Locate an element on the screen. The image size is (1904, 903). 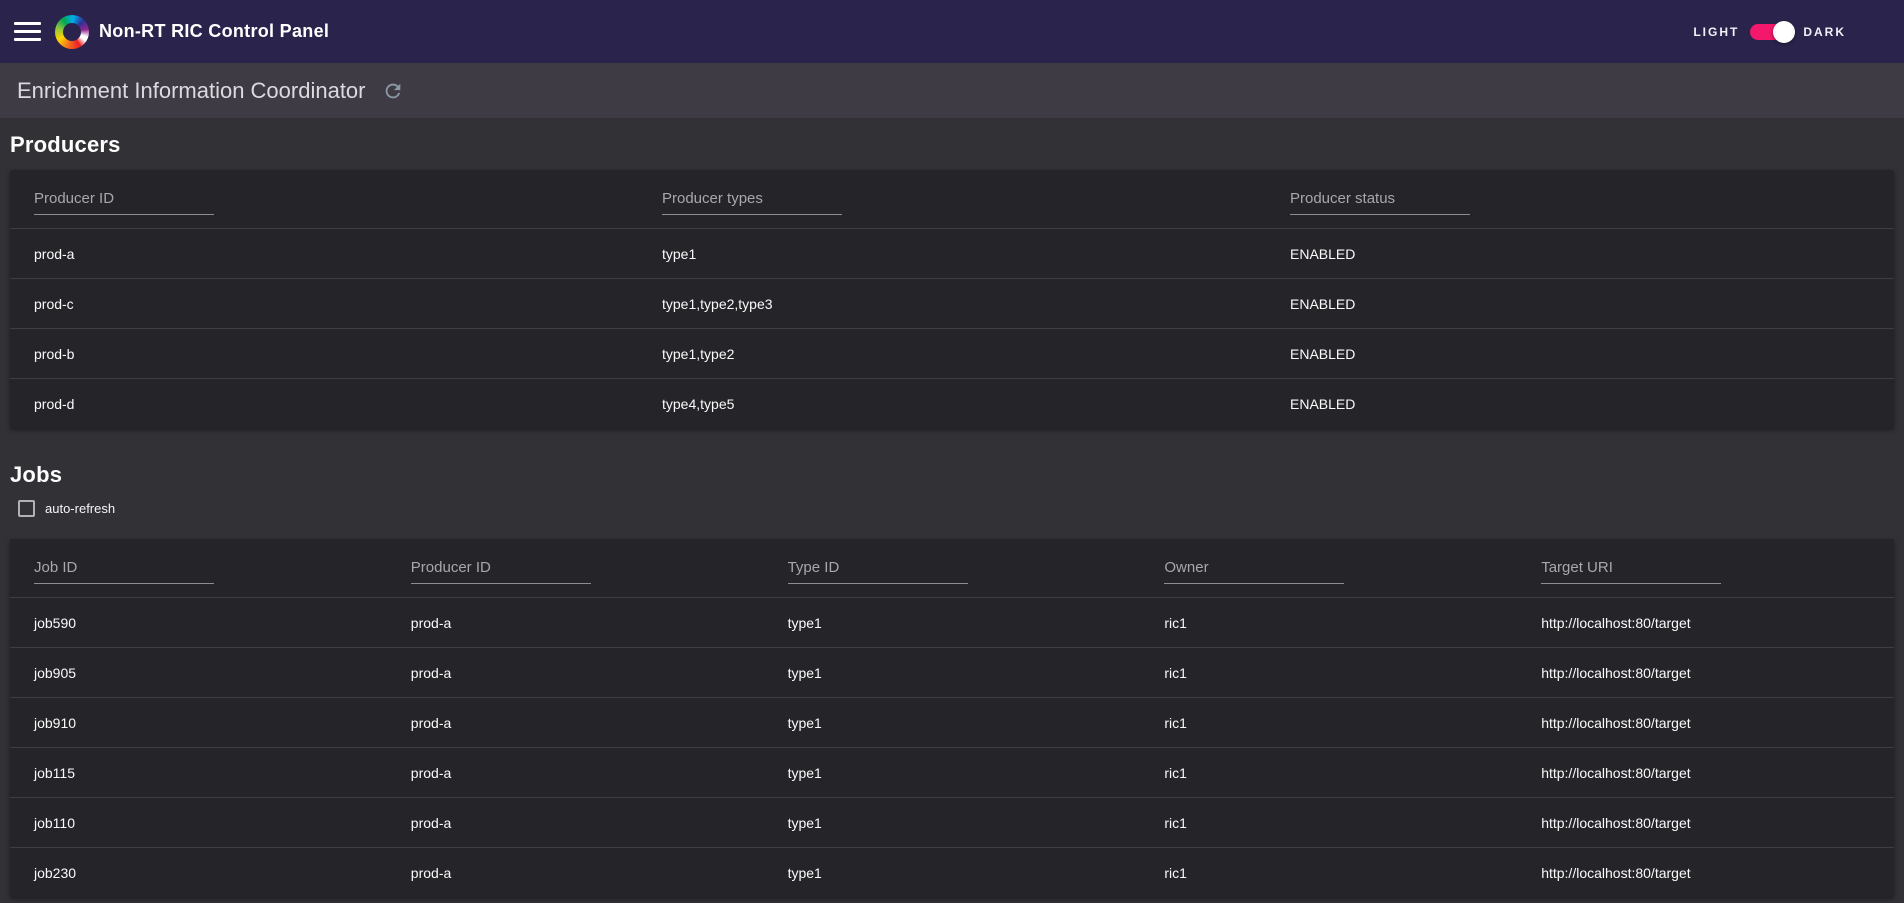
producer-status-filter-input is located at coordinates (1380, 201).